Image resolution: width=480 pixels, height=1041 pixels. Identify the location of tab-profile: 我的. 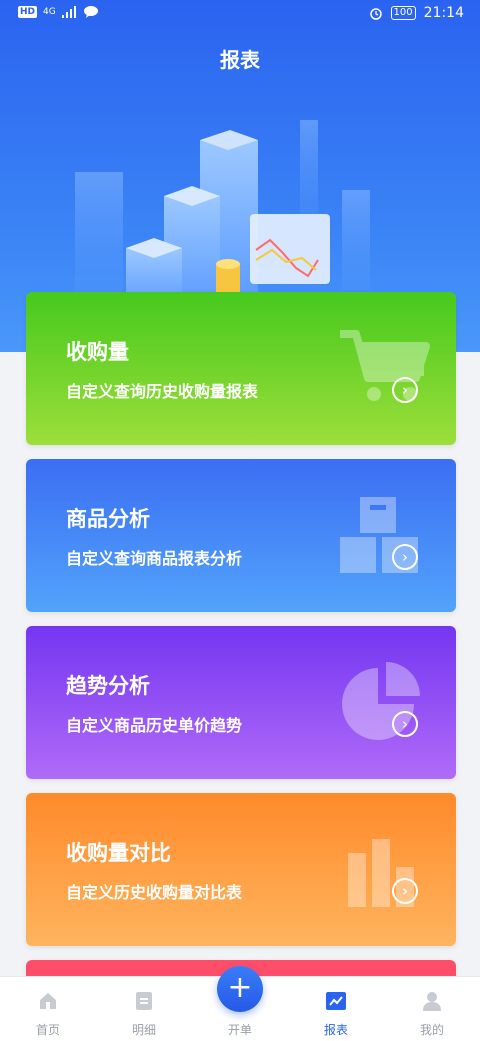
(432, 1009).